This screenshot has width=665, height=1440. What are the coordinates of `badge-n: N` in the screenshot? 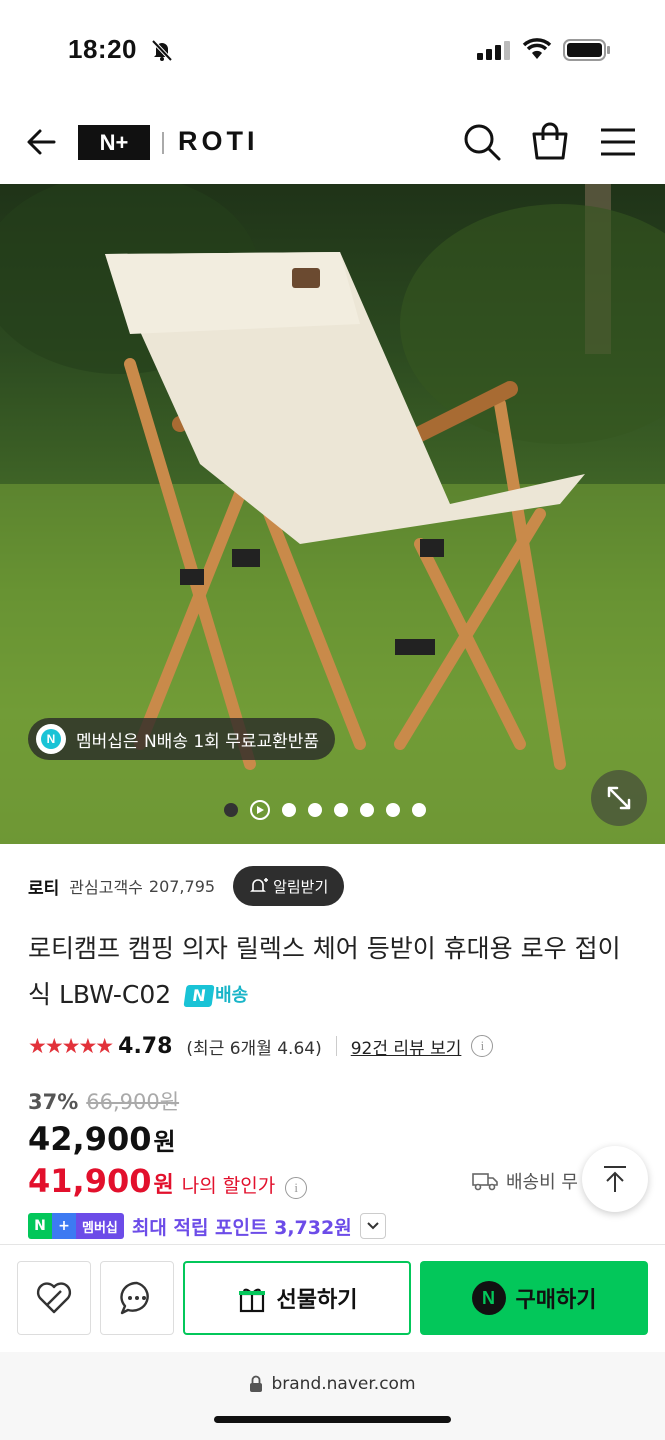 It's located at (40, 1226).